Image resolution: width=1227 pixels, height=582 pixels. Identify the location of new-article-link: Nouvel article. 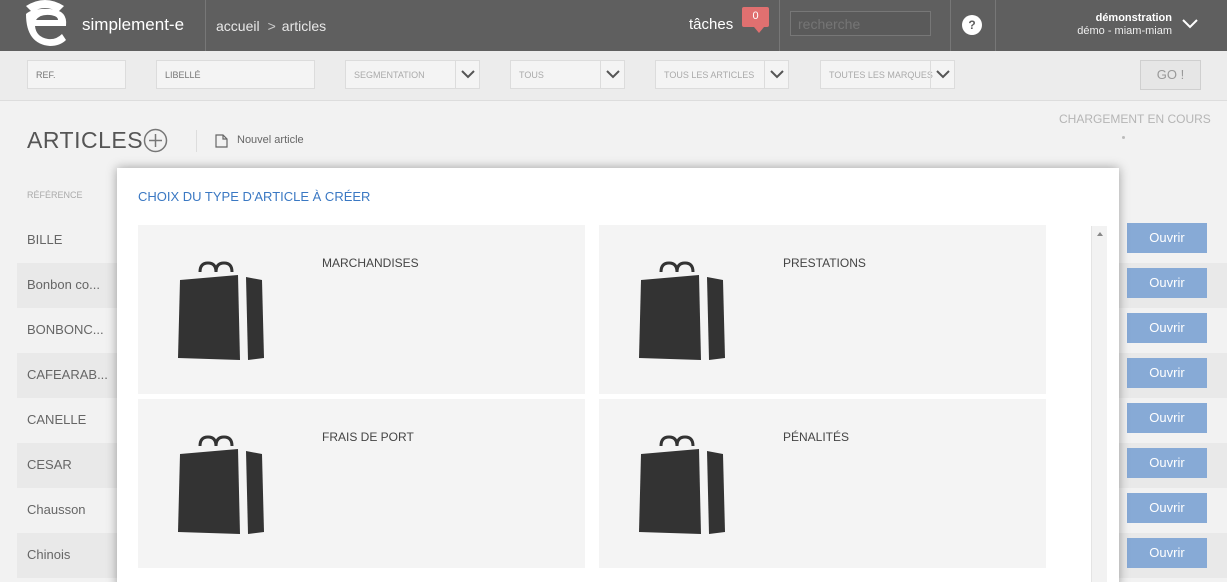
(270, 140).